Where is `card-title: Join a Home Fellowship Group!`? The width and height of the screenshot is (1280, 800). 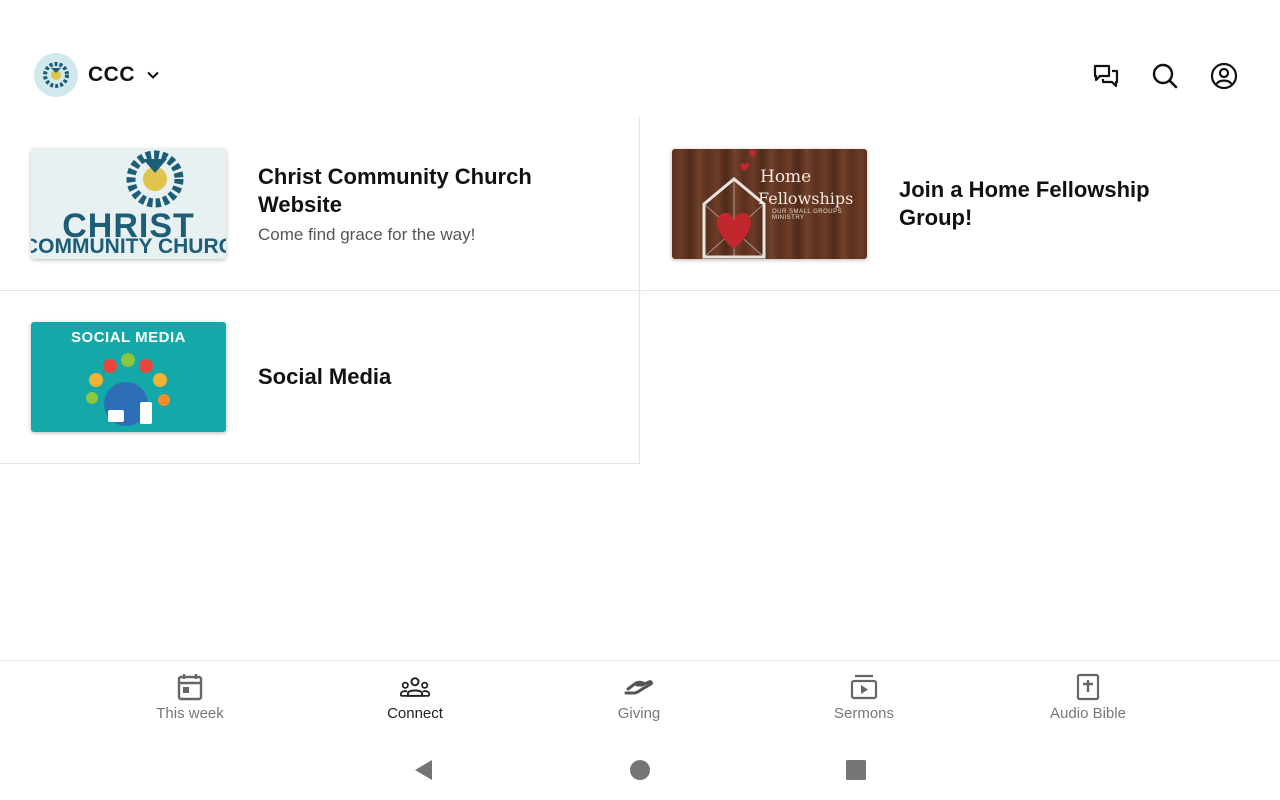
card-title: Join a Home Fellowship Group! is located at coordinates (1024, 203).